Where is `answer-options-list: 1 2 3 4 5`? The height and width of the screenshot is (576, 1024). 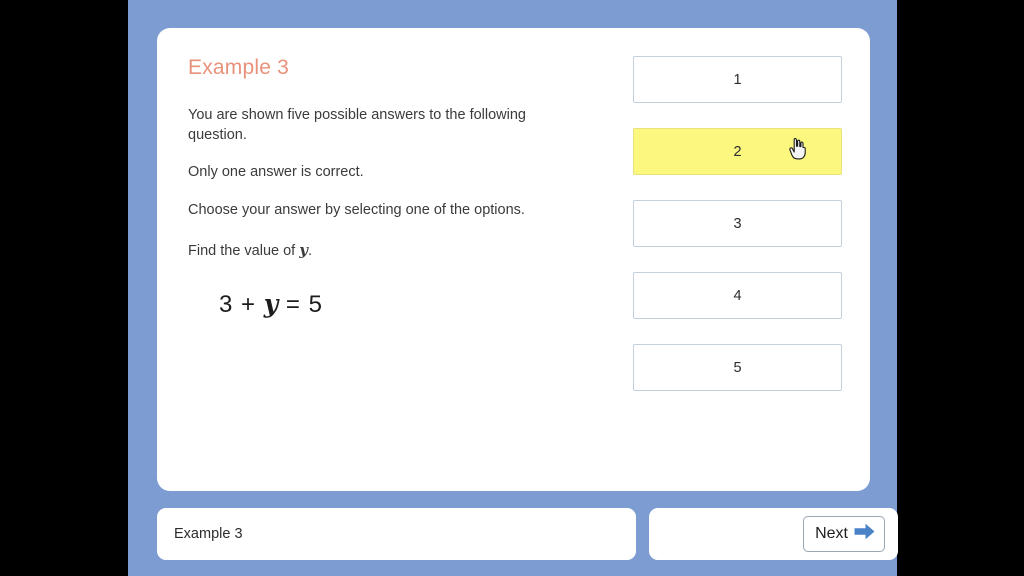
answer-options-list: 1 2 3 4 5 is located at coordinates (737, 223).